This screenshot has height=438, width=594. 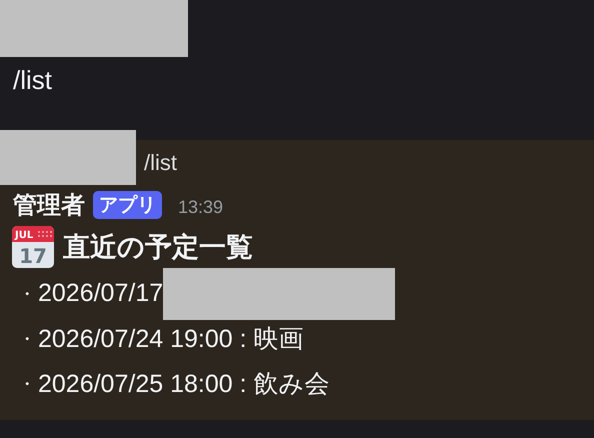 What do you see at coordinates (171, 339) in the screenshot?
I see `schedule-item: 2026/07/24 19:00 : 映画` at bounding box center [171, 339].